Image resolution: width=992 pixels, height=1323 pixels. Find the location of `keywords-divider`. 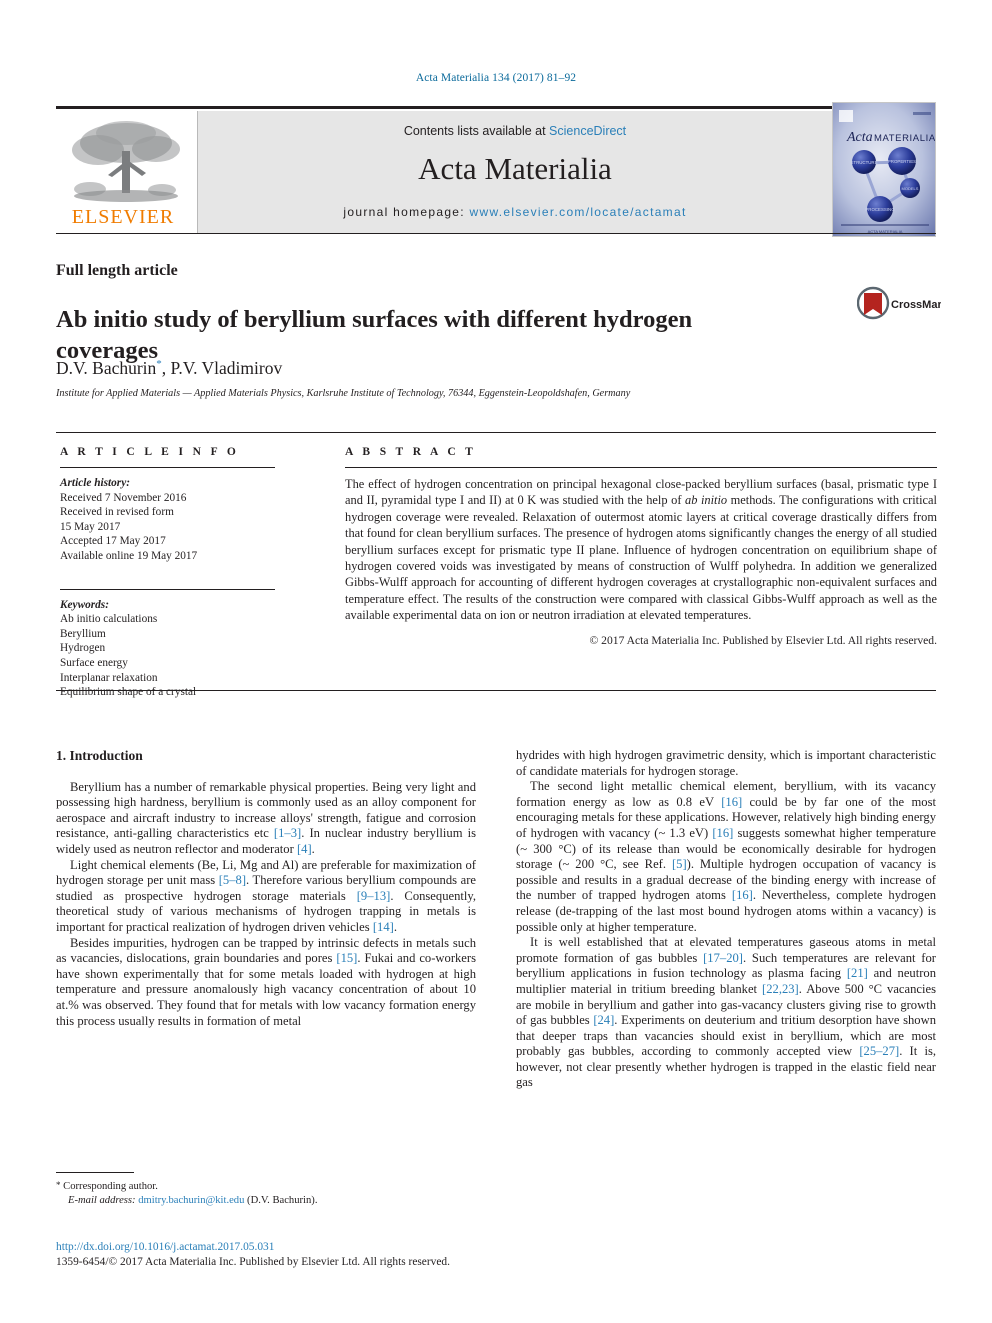

keywords-divider is located at coordinates (167, 589).